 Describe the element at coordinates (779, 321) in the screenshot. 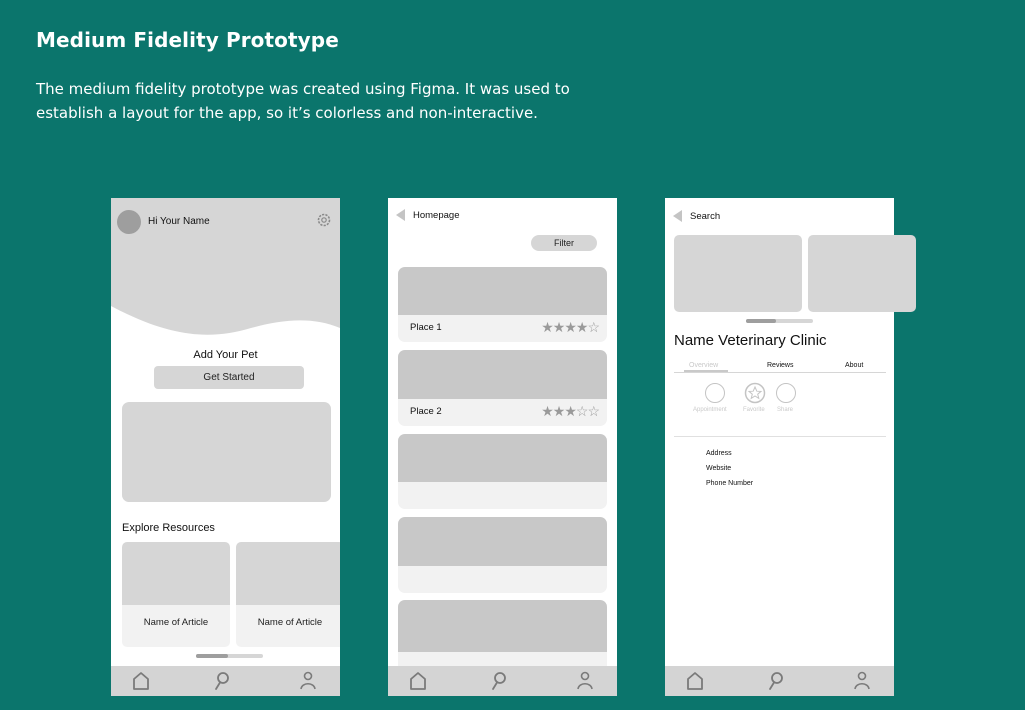

I see `photo-scroll-track` at that location.